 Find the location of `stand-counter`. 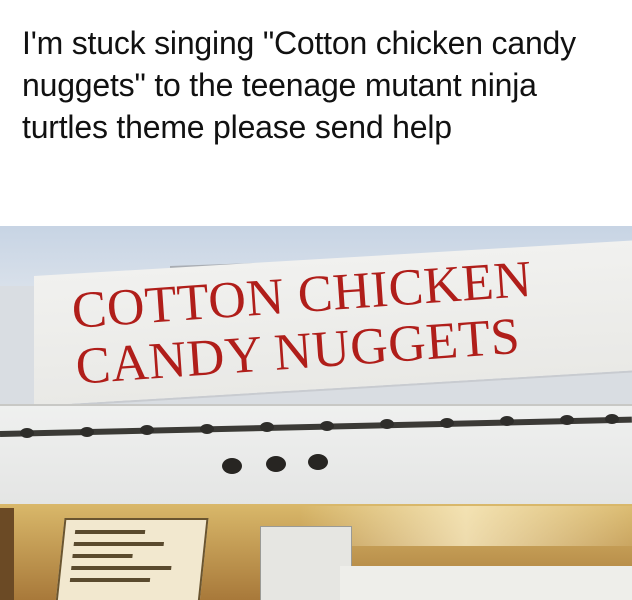

stand-counter is located at coordinates (486, 583).